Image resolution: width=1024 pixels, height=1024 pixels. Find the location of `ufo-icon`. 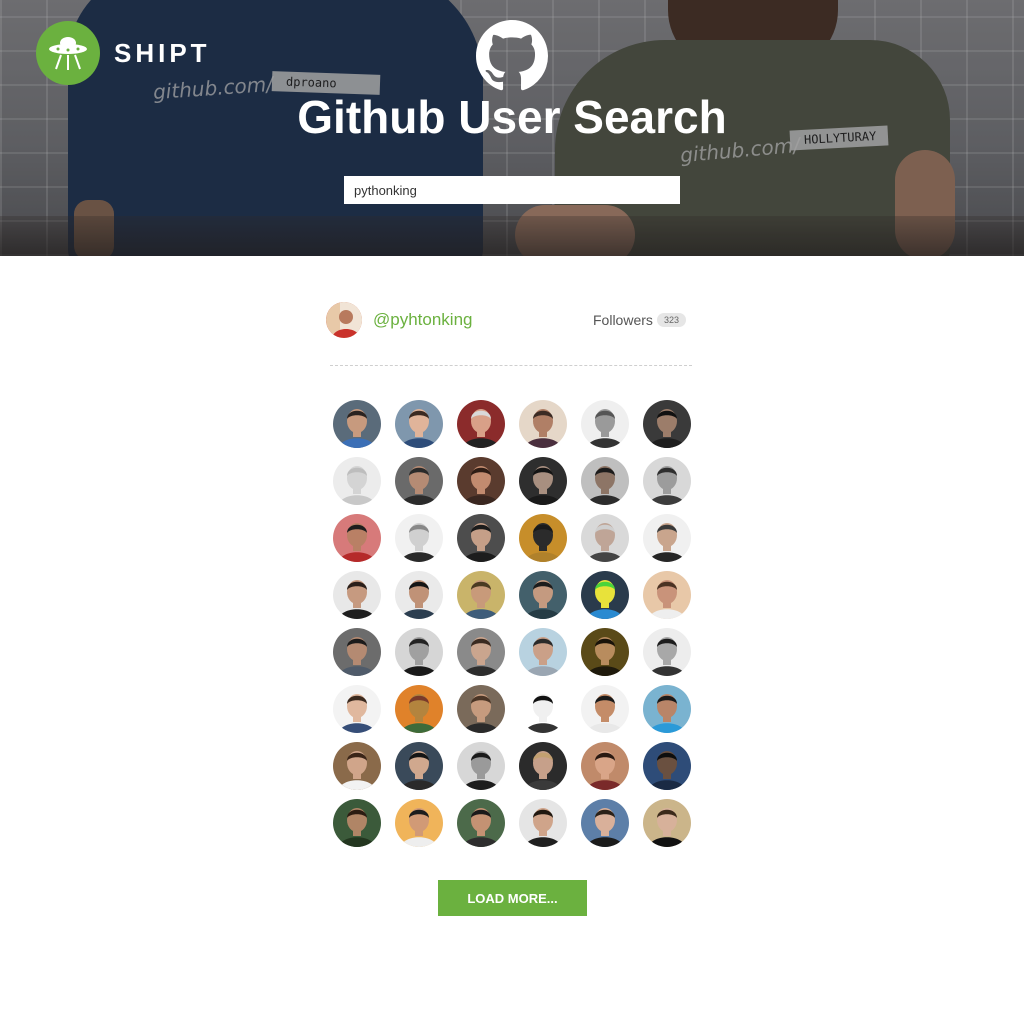

ufo-icon is located at coordinates (68, 53).